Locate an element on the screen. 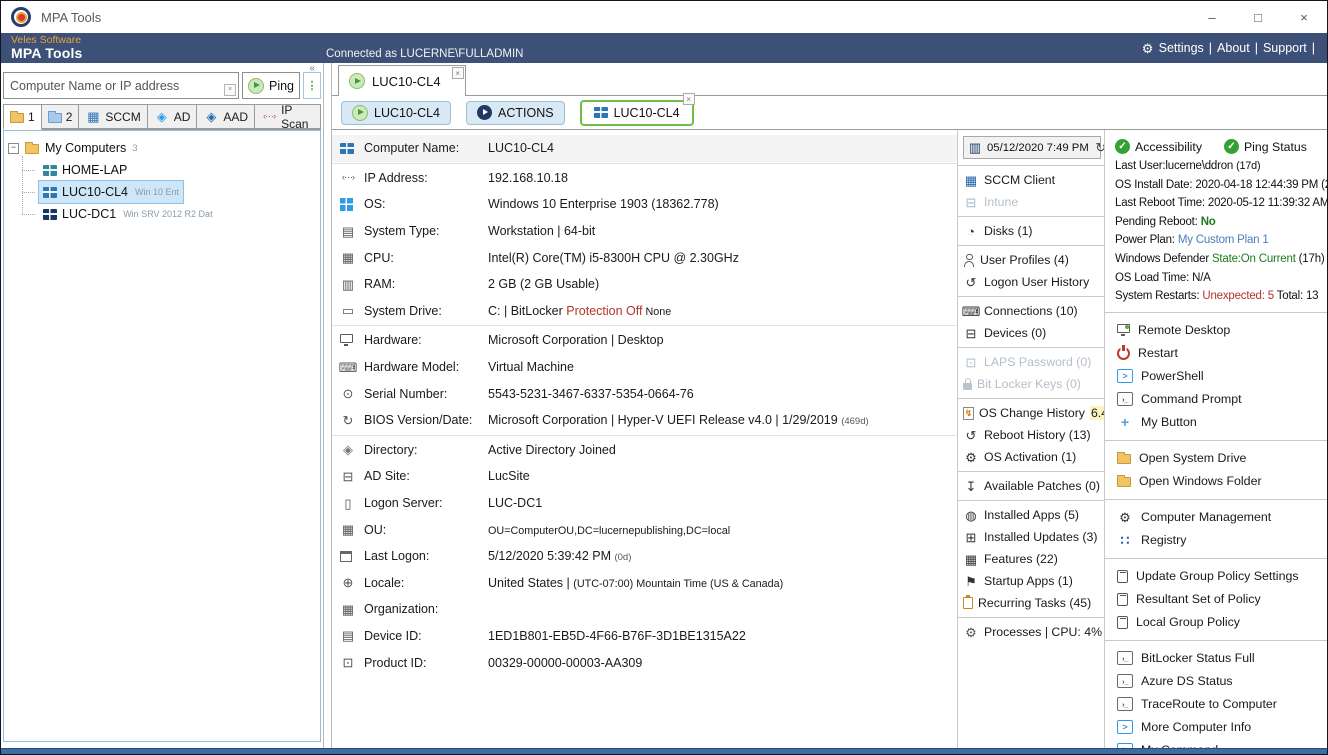  text-segment: 5/12/2020 5:39:42 PM is located at coordinates (551, 556).